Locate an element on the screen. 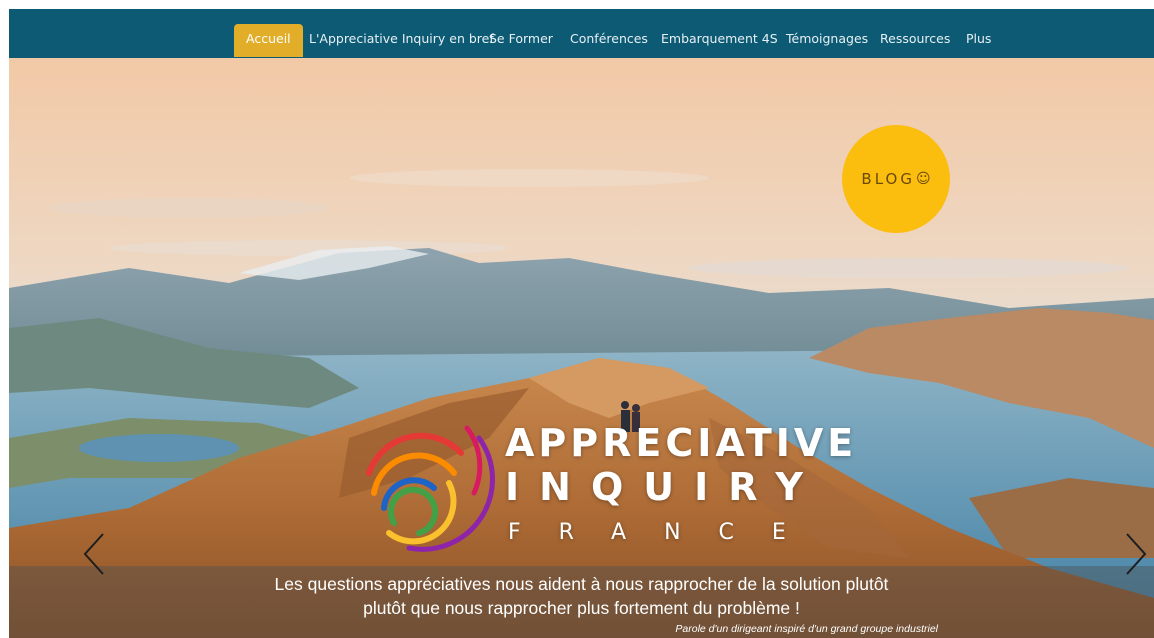 Image resolution: width=1154 pixels, height=638 pixels. appreciative-inquiry-france-logo: APPRECIATIVE INQUIRY FRANCE is located at coordinates (609, 488).